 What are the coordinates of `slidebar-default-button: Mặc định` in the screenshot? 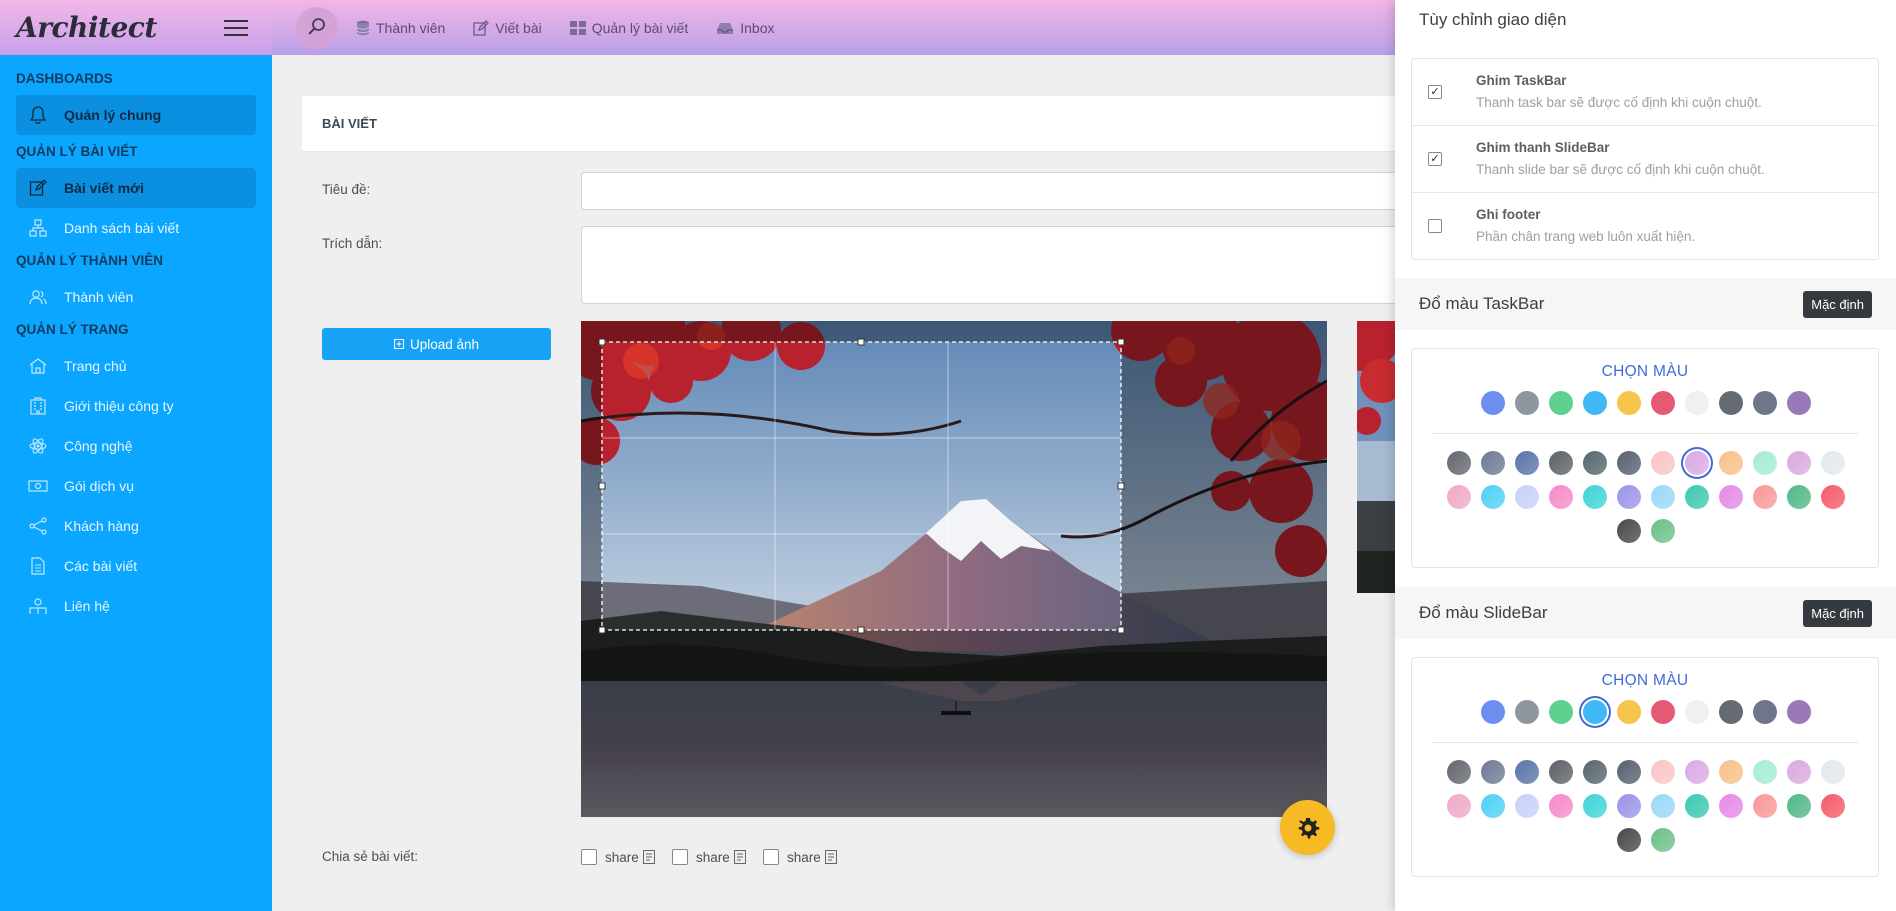 It's located at (1837, 613).